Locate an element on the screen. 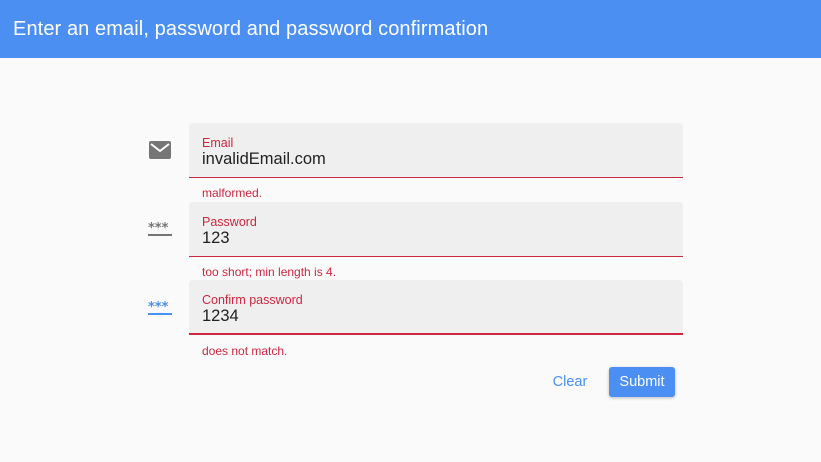 The image size is (821, 462). confirm-password-icon: *** is located at coordinates (160, 308).